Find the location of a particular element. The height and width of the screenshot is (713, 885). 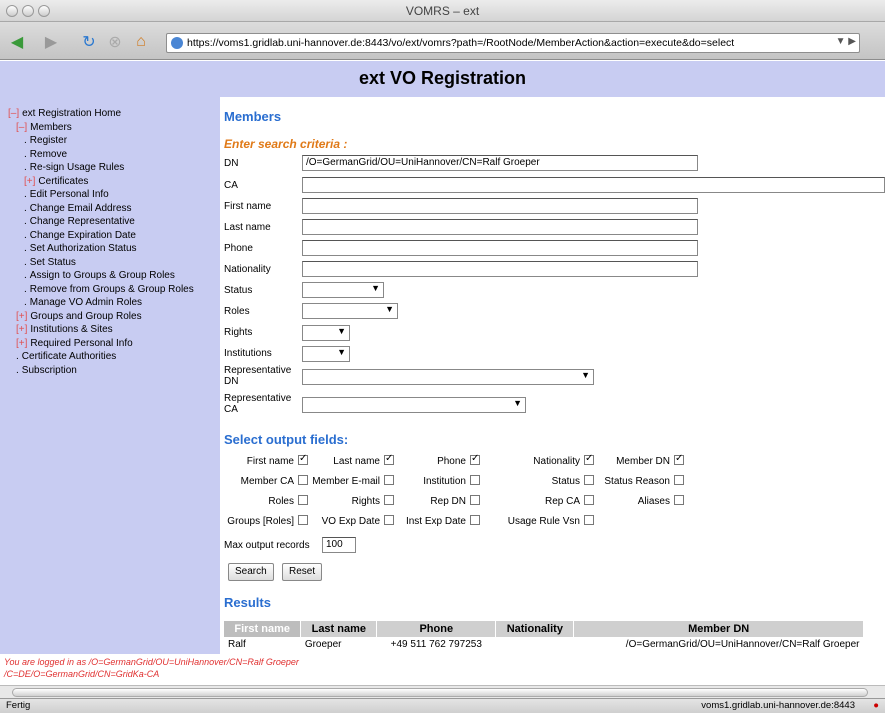

roles-select: ▼ is located at coordinates (350, 311).